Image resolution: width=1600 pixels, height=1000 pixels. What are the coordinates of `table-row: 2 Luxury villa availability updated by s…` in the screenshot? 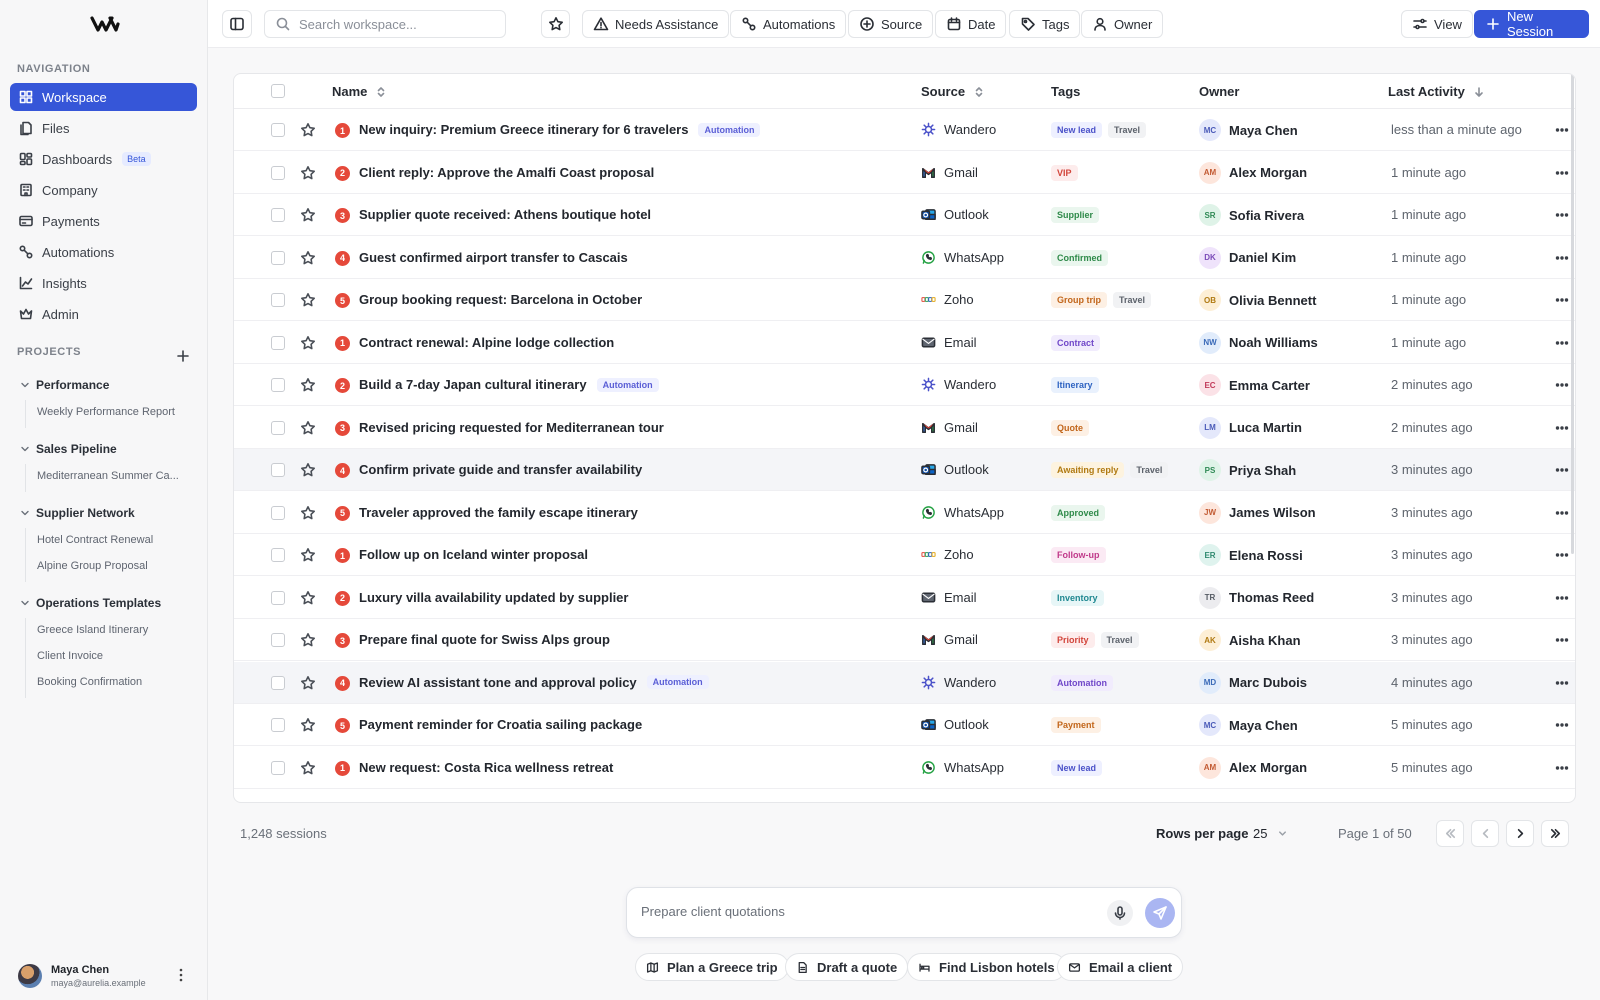 It's located at (904, 598).